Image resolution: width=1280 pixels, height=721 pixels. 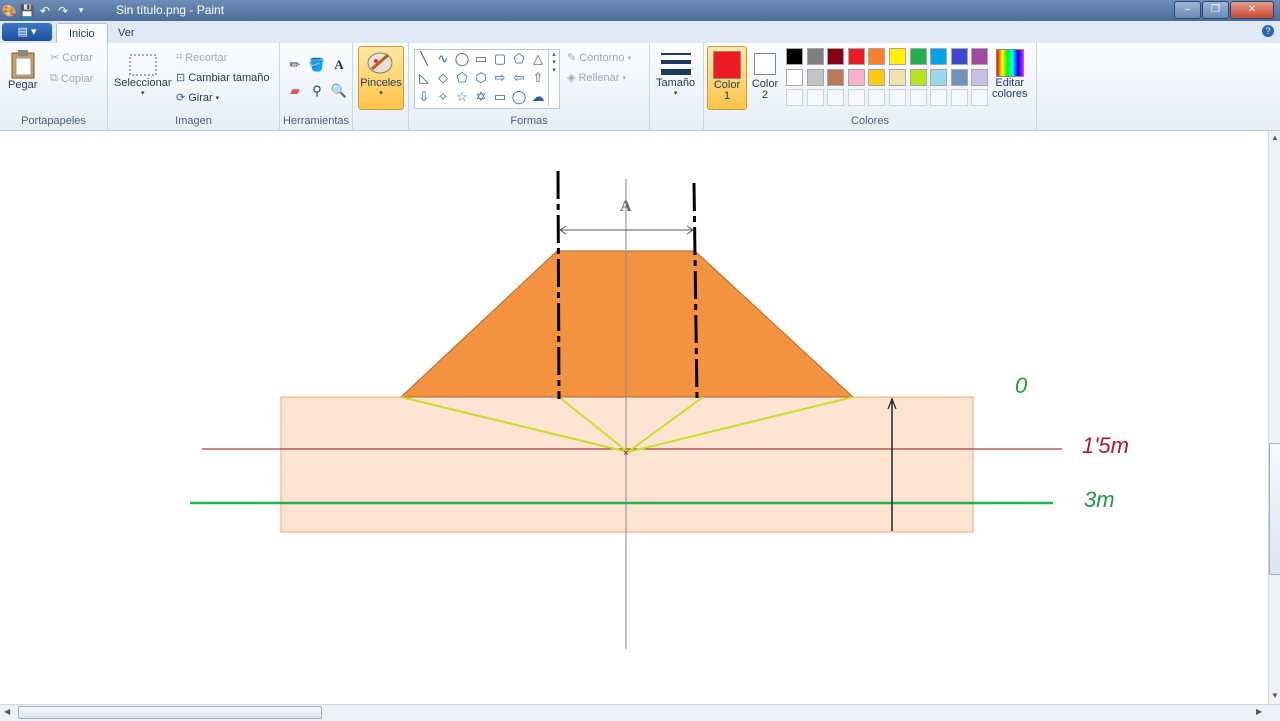 What do you see at coordinates (500, 77) in the screenshot?
I see `right-arrow-shape-icon: ⇨` at bounding box center [500, 77].